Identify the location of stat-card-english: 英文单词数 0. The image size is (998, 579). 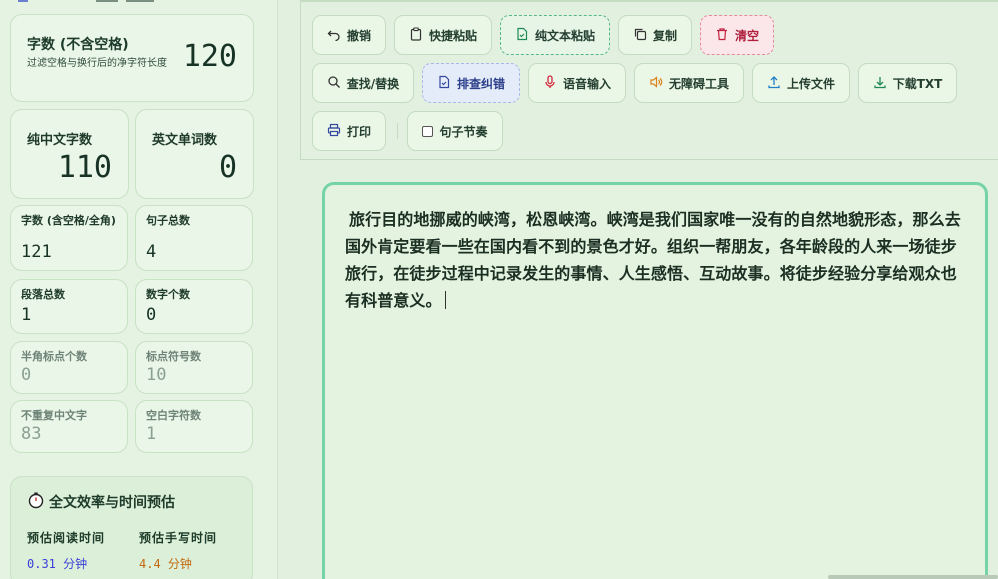
(194, 154).